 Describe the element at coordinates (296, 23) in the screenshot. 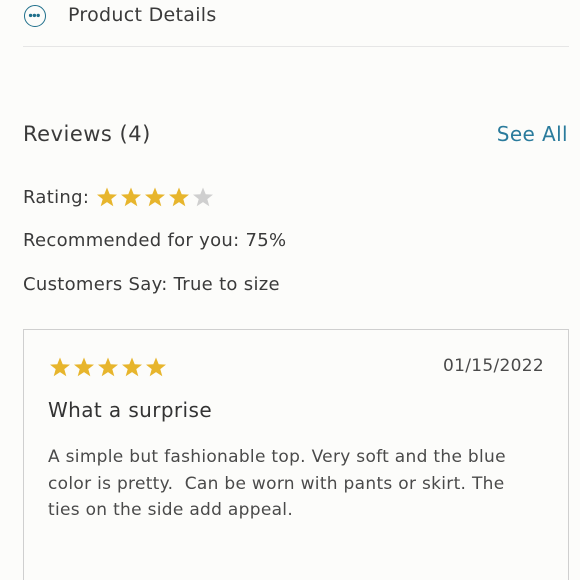

I see `product-details-row: Product Details` at that location.